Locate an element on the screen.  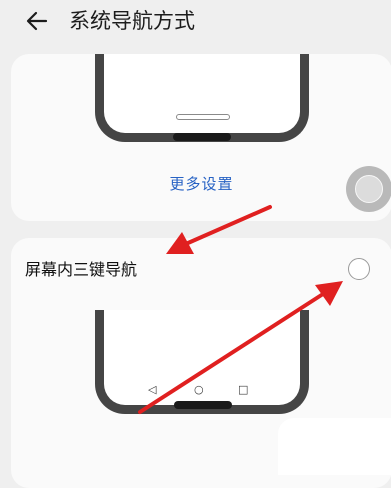
more-settings-link: 更多设置 is located at coordinates (201, 183).